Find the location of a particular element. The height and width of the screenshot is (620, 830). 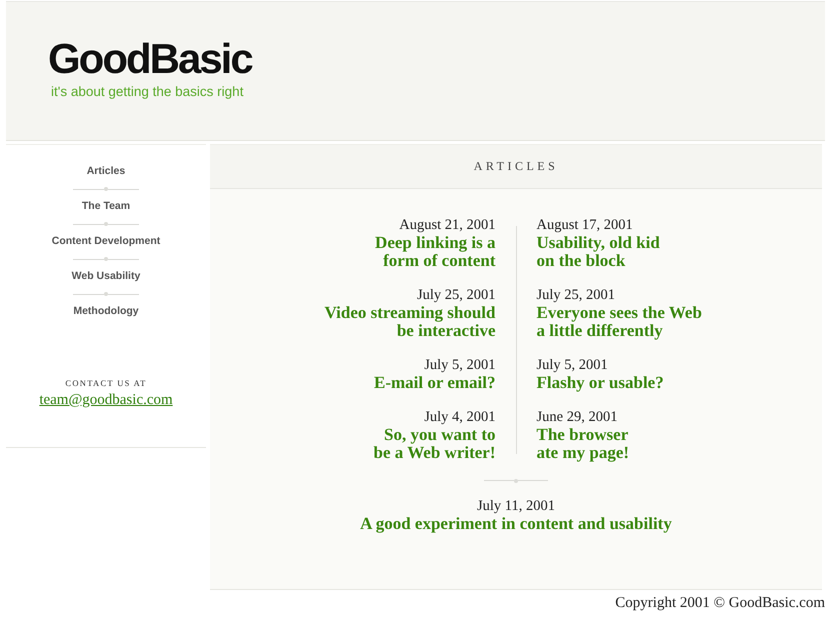

article-date: July 11, 2001 is located at coordinates (515, 506).